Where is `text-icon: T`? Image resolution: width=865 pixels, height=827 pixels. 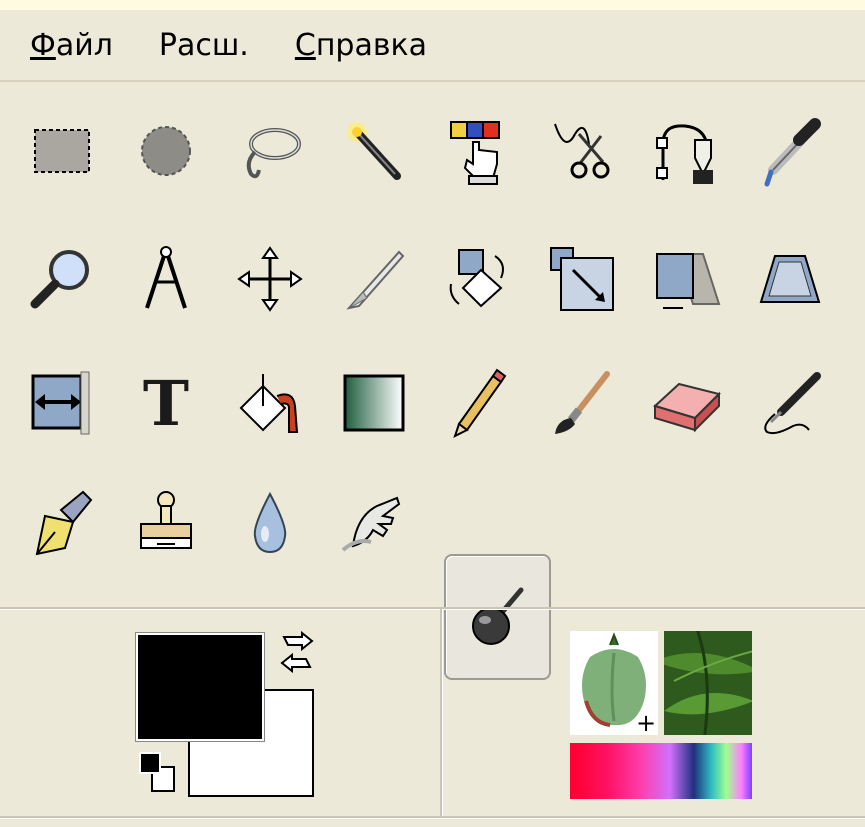 text-icon: T is located at coordinates (166, 403).